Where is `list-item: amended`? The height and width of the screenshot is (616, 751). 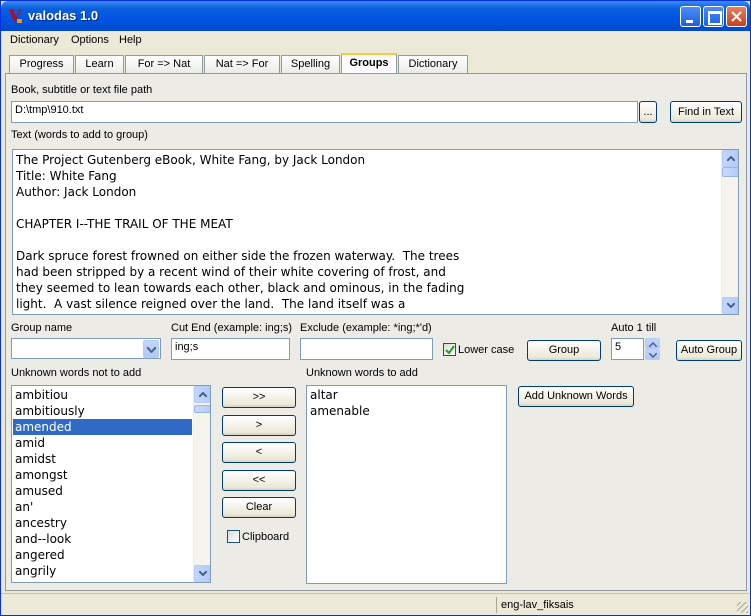
list-item: amended is located at coordinates (102, 427).